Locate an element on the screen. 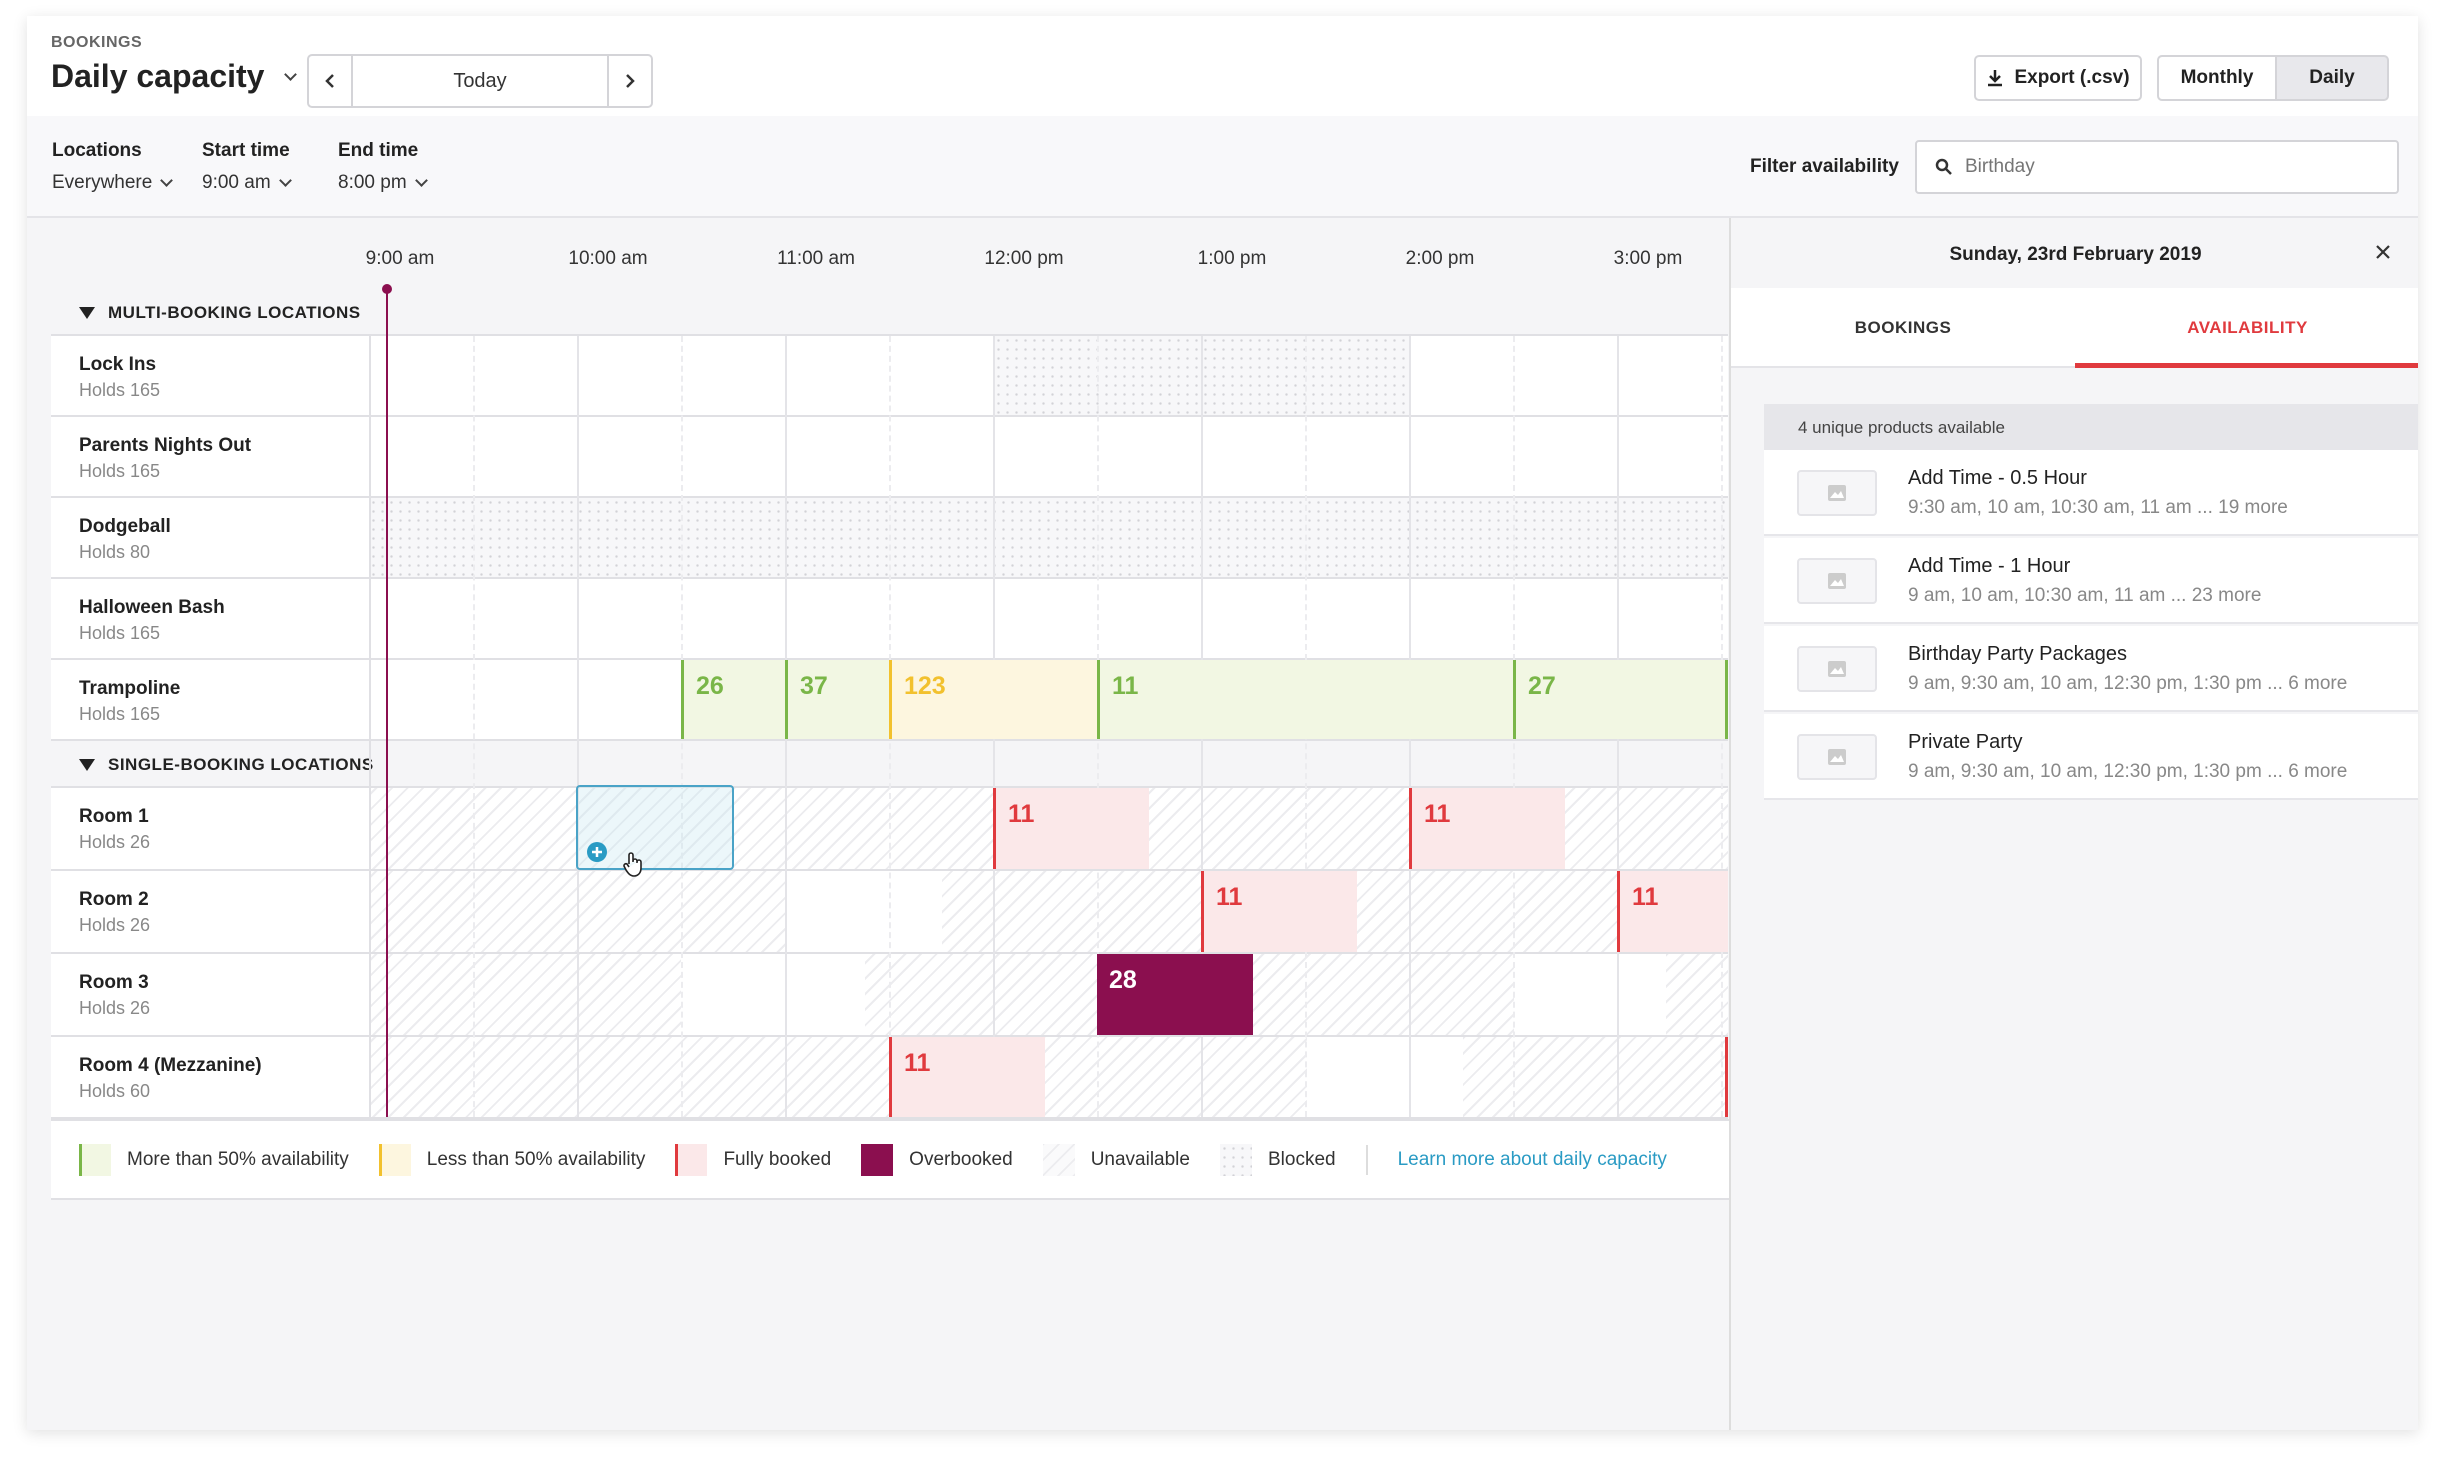 This screenshot has height=1472, width=2445. today-button: Today is located at coordinates (480, 81).